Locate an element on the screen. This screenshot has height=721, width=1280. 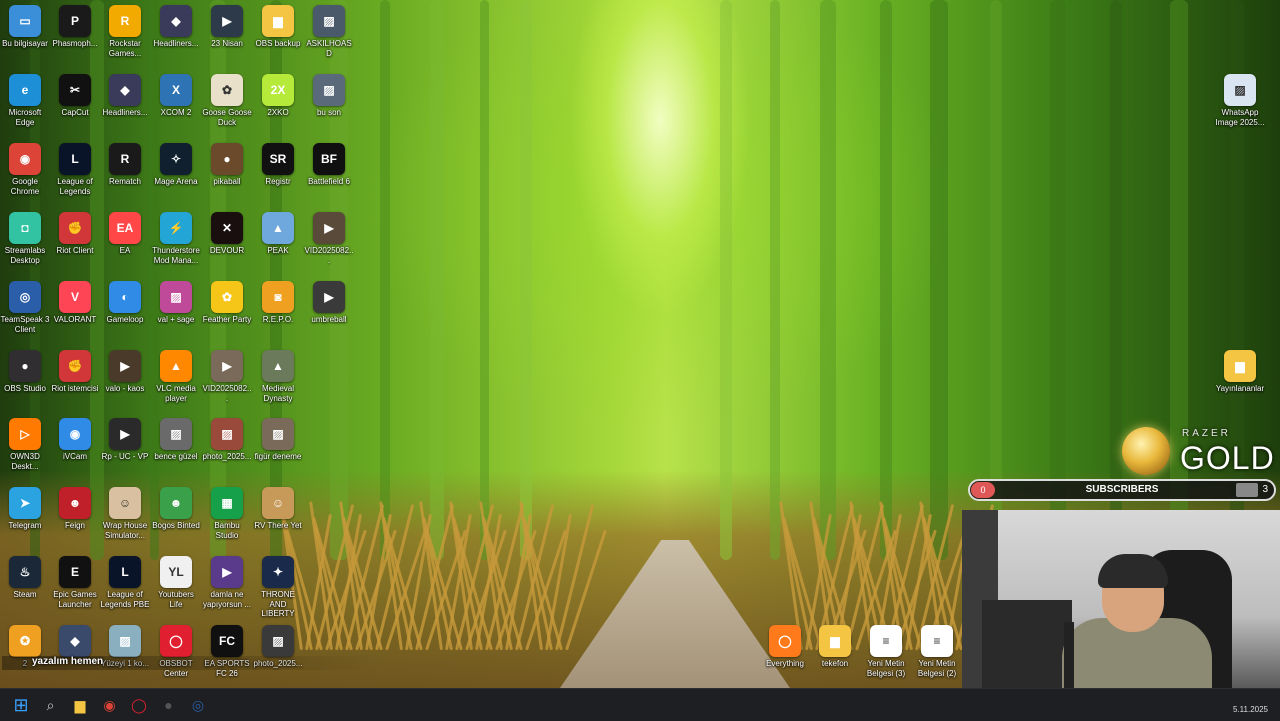
desktop-shortcut: ◉ iVCam is located at coordinates (75, 439).